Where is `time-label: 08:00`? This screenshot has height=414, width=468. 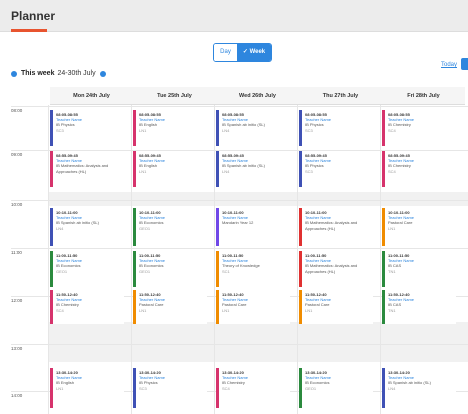
time-label: 08:00 is located at coordinates (17, 110).